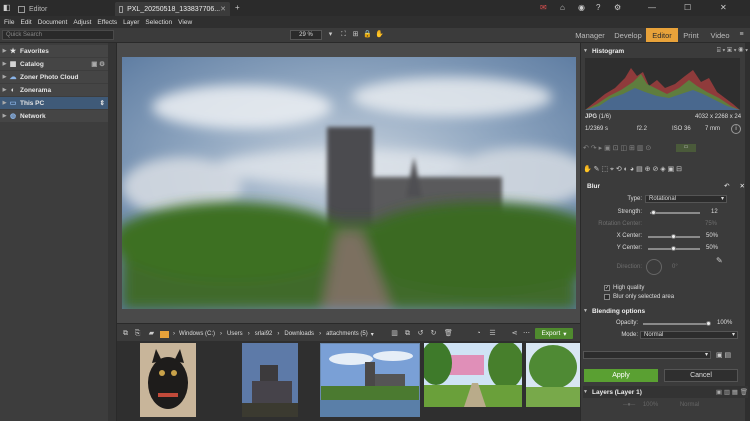 This screenshot has height=421, width=750. Describe the element at coordinates (654, 267) in the screenshot. I see `direction-dial` at that location.